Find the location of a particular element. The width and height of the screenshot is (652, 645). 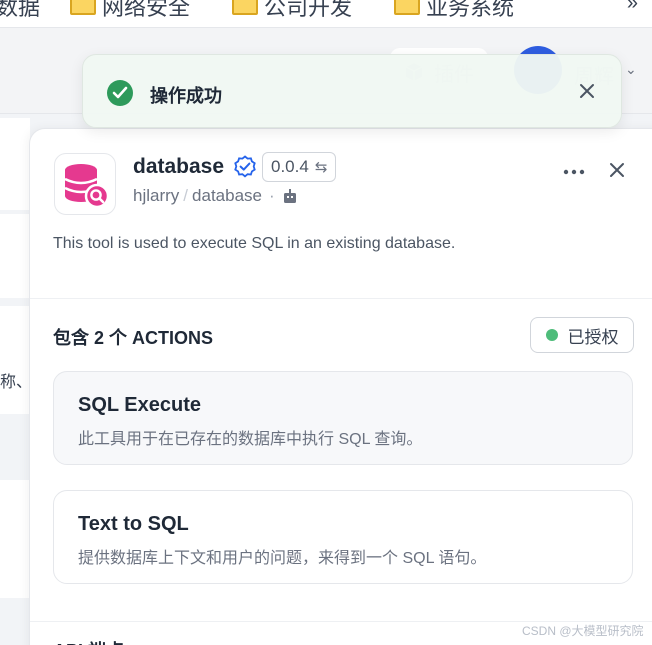

action-description: 此工具用于在已存在的数据库中执行 SQL 查询。 is located at coordinates (250, 439).